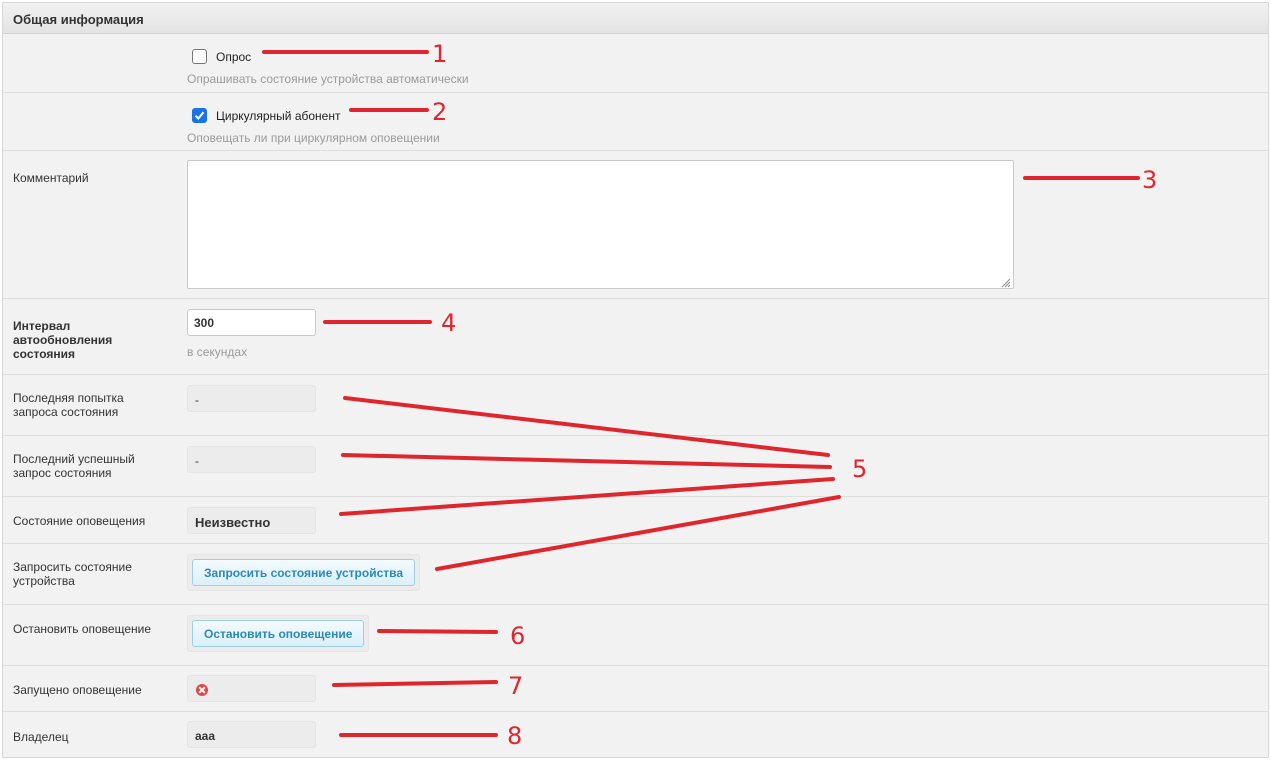 The height and width of the screenshot is (760, 1271). Describe the element at coordinates (251, 688) in the screenshot. I see `notify-started-value` at that location.